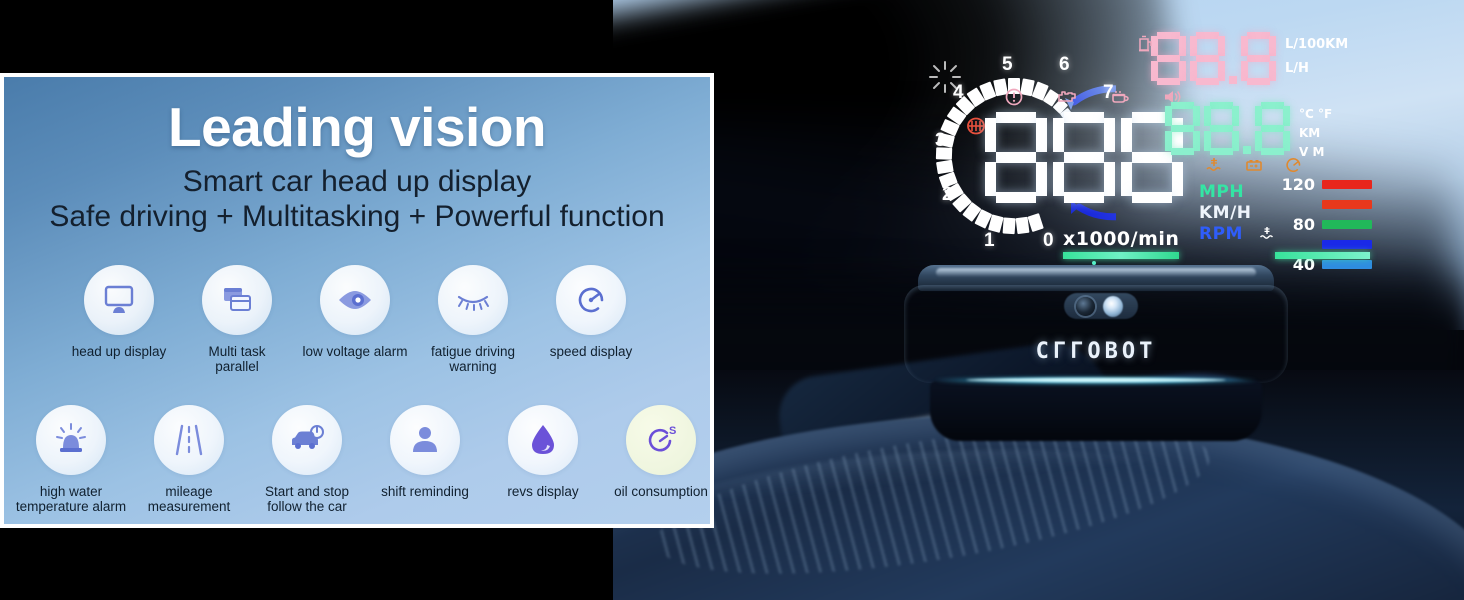 The height and width of the screenshot is (600, 1464). I want to click on bar-fill-blue, so click(1347, 244).